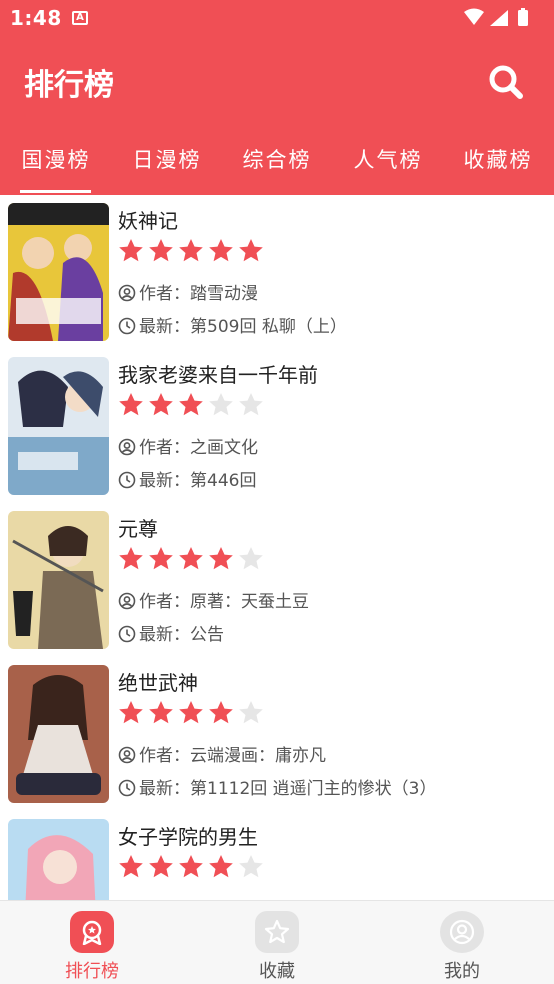  Describe the element at coordinates (243, 327) in the screenshot. I see `latest-text: 最新：第509回 私聊（上）` at that location.